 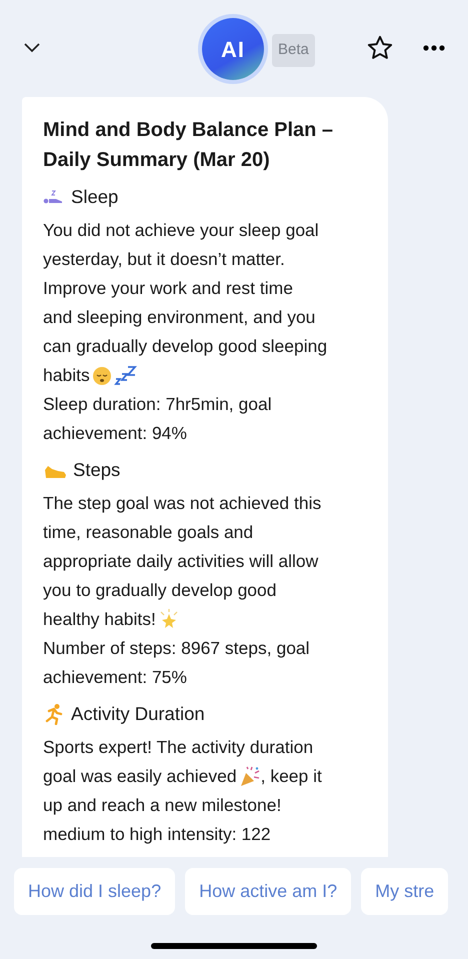 I want to click on summary-text: You did not achieve your sleep goal, so click(x=181, y=230).